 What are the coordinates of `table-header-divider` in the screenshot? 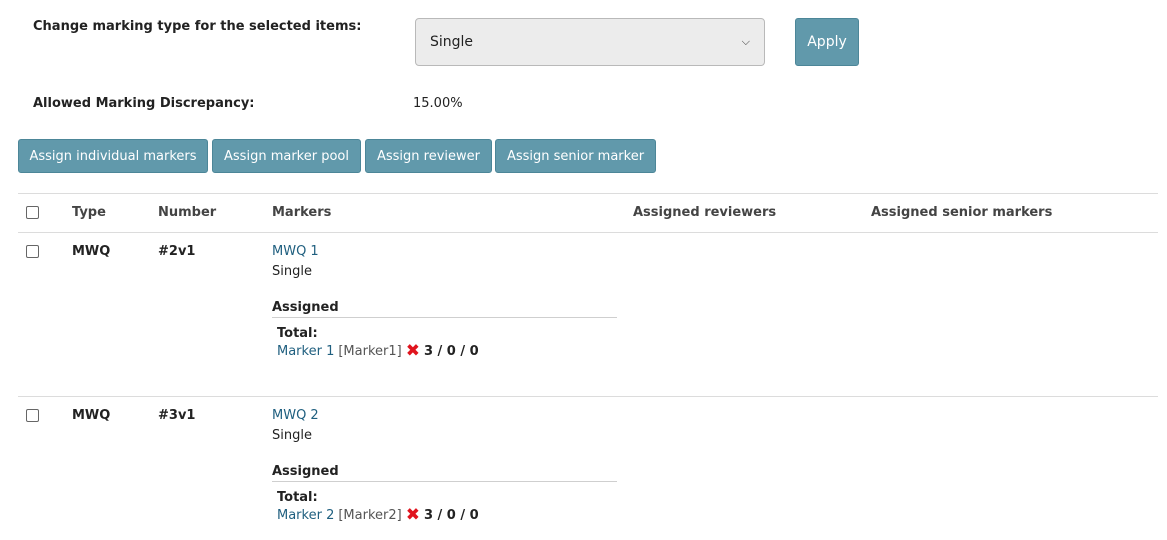 It's located at (588, 232).